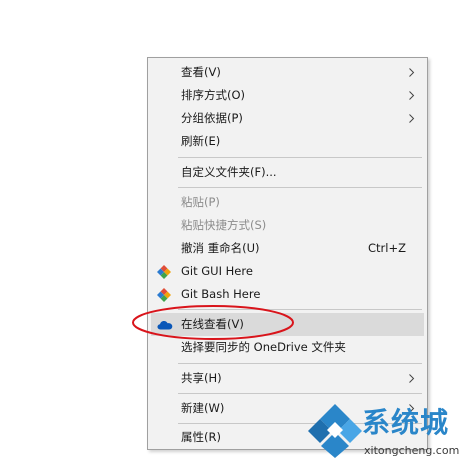 This screenshot has width=462, height=471. What do you see at coordinates (406, 422) in the screenshot?
I see `watermark-chinese-text: 系统城` at bounding box center [406, 422].